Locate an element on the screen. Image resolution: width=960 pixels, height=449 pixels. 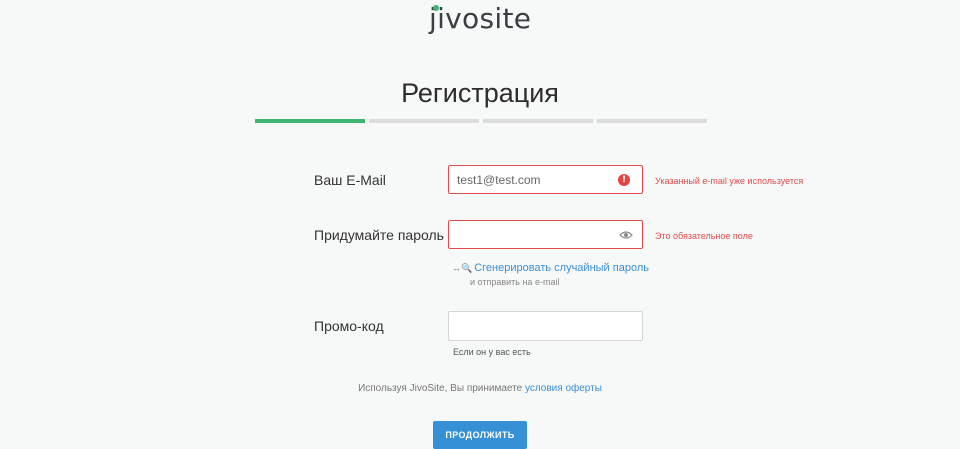
password-label: Придумайте пароль is located at coordinates (379, 235).